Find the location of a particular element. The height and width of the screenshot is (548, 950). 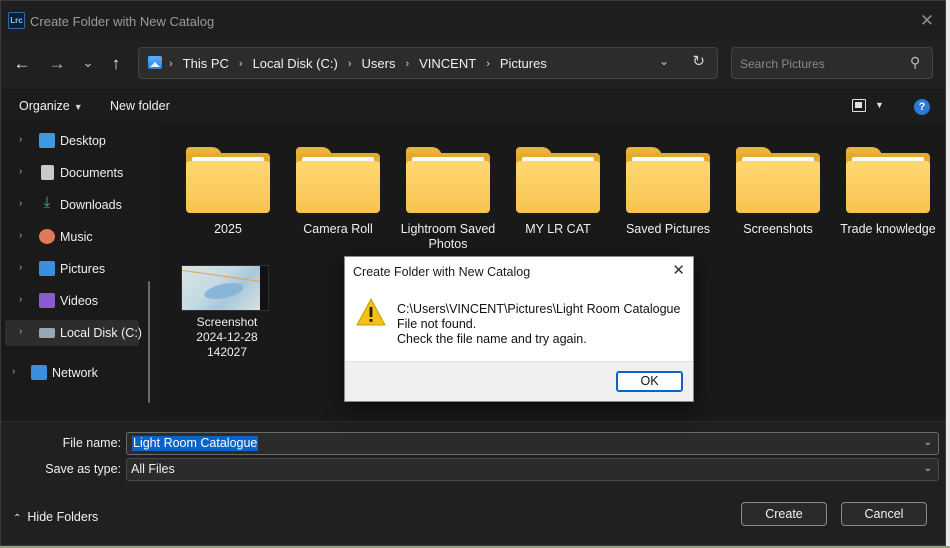

address-history-chevron-icon: ⌄ is located at coordinates (664, 61).